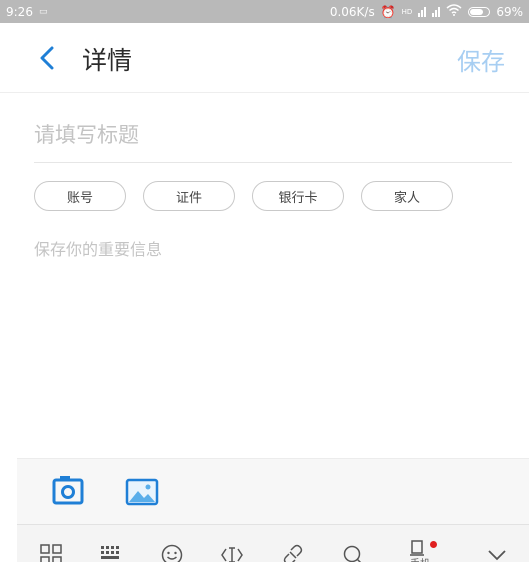 This screenshot has height=562, width=529. I want to click on grid-icon, so click(51, 552).